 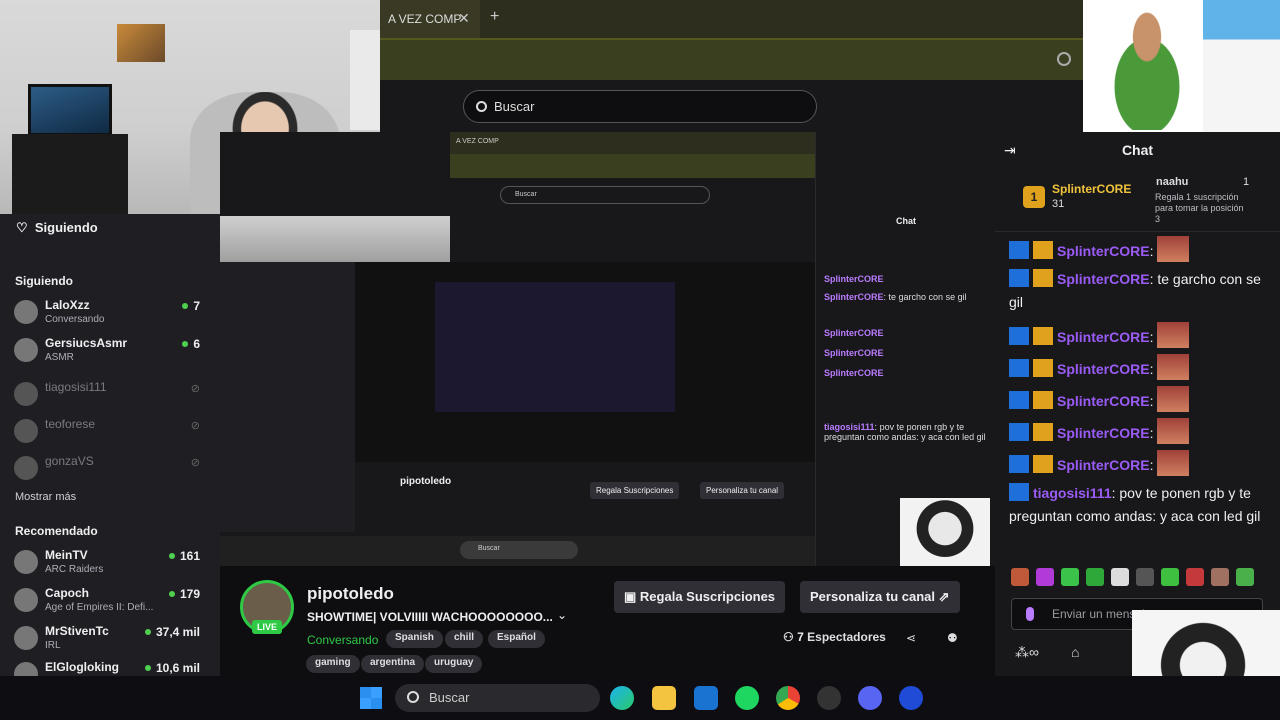 I want to click on sidebar-header: ♡ Siguiendo, so click(x=57, y=228).